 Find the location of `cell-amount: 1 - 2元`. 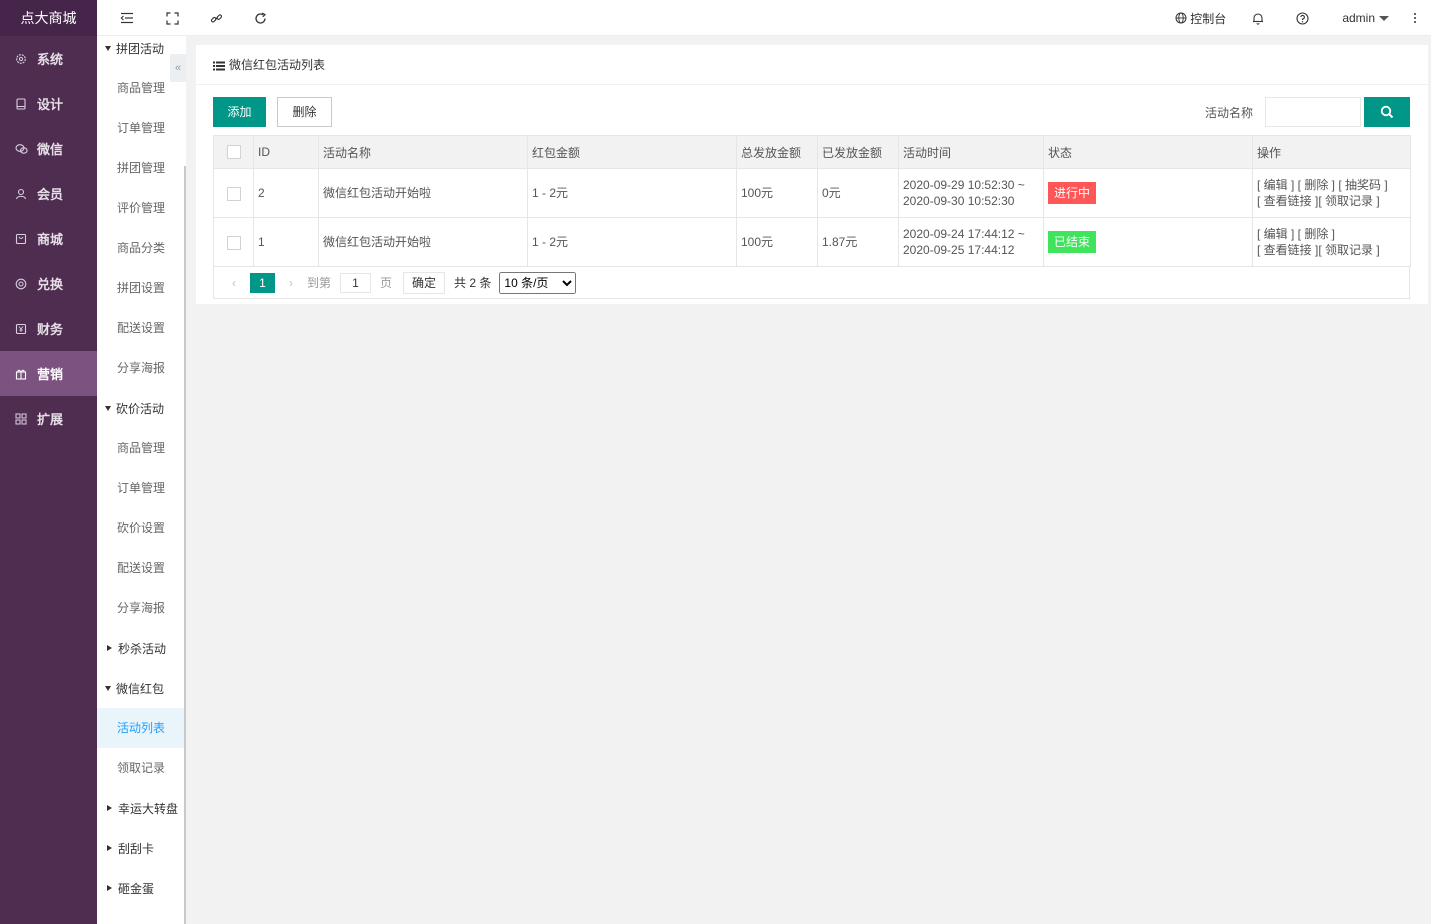

cell-amount: 1 - 2元 is located at coordinates (632, 193).